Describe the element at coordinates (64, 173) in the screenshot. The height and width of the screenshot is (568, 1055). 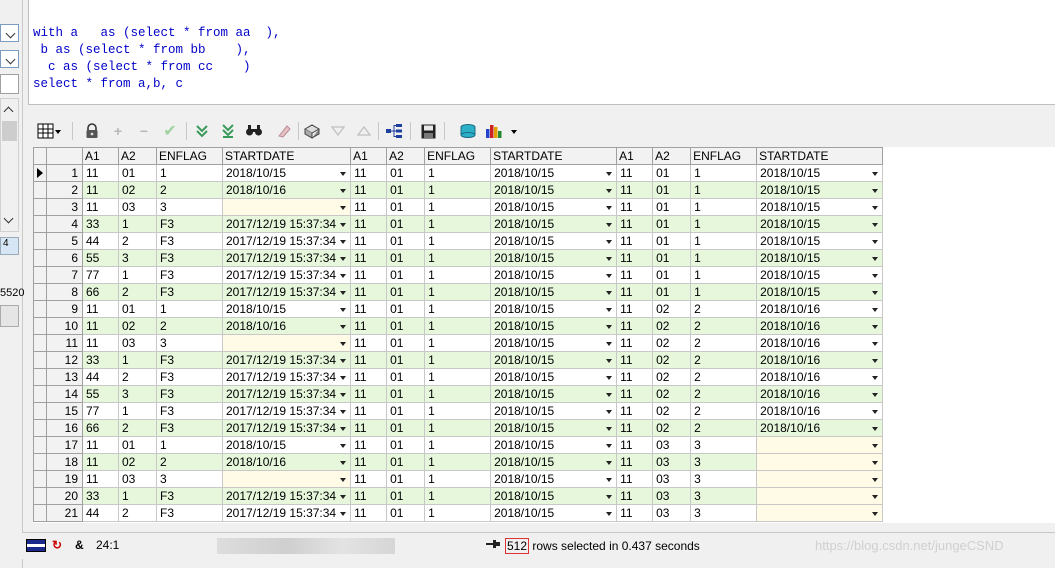
I see `row-number: 1` at that location.